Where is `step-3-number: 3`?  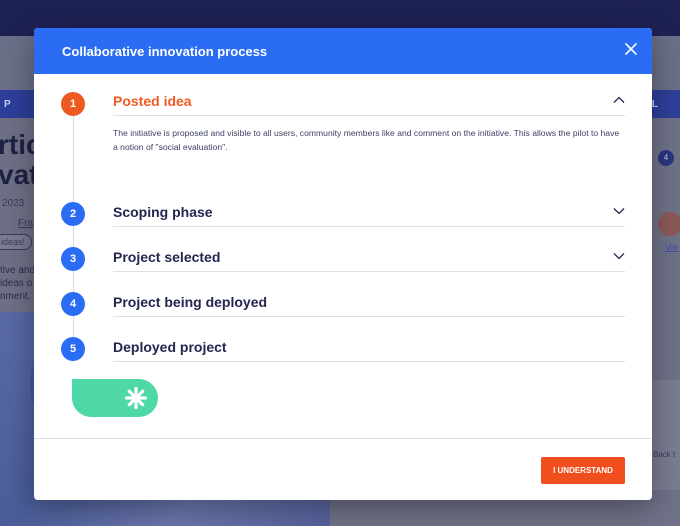
step-3-number: 3 is located at coordinates (73, 259).